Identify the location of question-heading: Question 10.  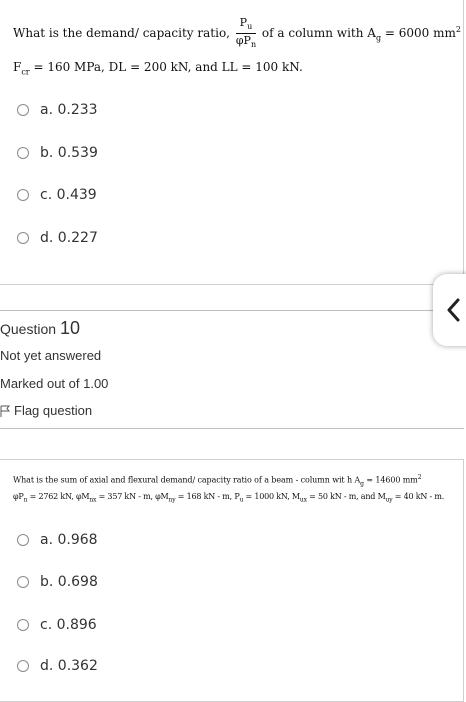
(40, 328).